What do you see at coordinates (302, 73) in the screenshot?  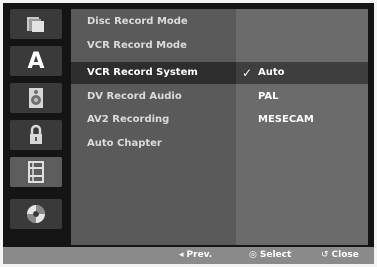 I see `option-auto: ✓ Auto` at bounding box center [302, 73].